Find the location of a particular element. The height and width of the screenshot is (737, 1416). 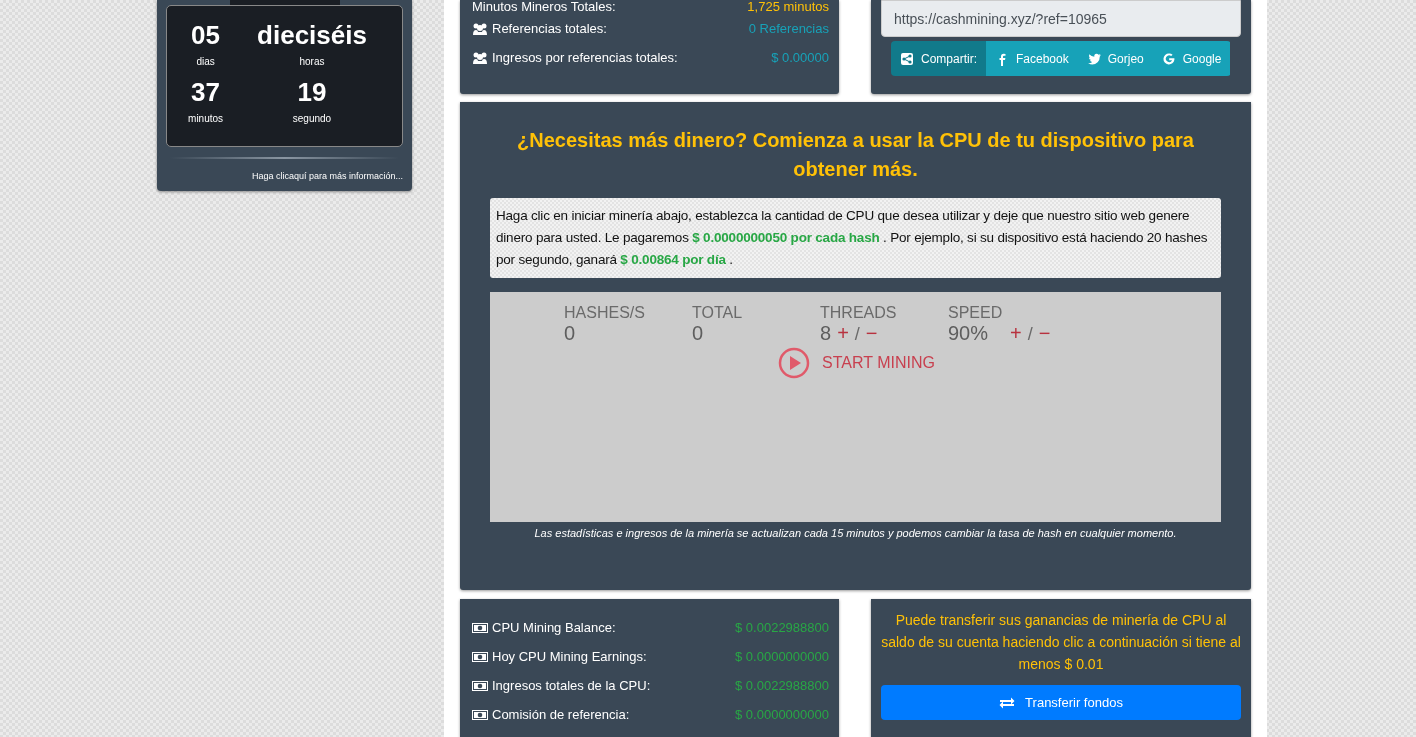

google-button: Google is located at coordinates (1191, 58).